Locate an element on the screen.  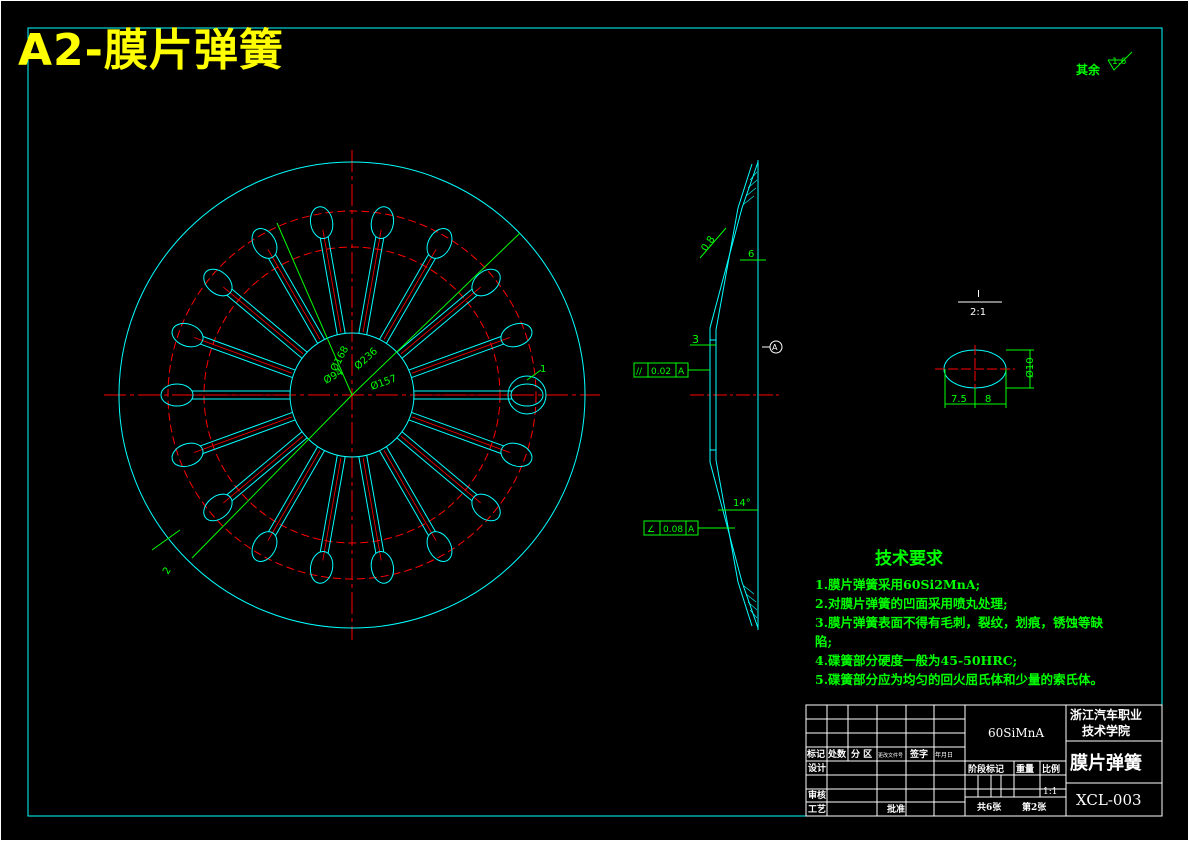
section-mark-label: 2 is located at coordinates (167, 570).